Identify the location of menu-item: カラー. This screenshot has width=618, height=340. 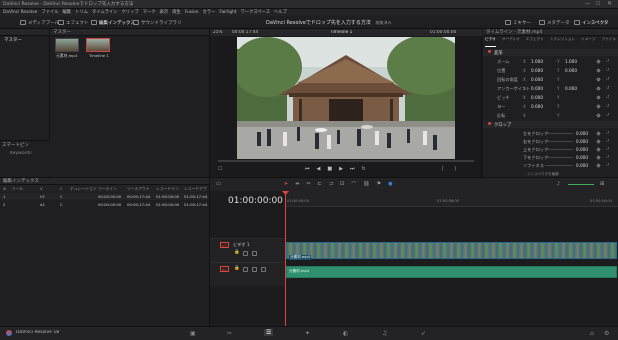
(208, 12).